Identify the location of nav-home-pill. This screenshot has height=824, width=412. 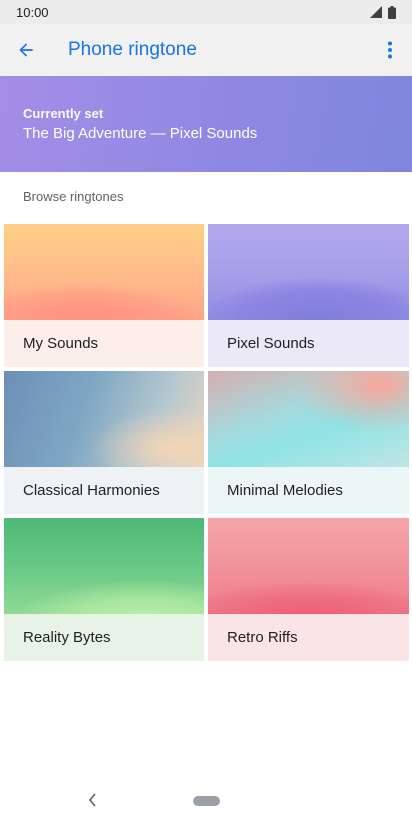
(206, 801).